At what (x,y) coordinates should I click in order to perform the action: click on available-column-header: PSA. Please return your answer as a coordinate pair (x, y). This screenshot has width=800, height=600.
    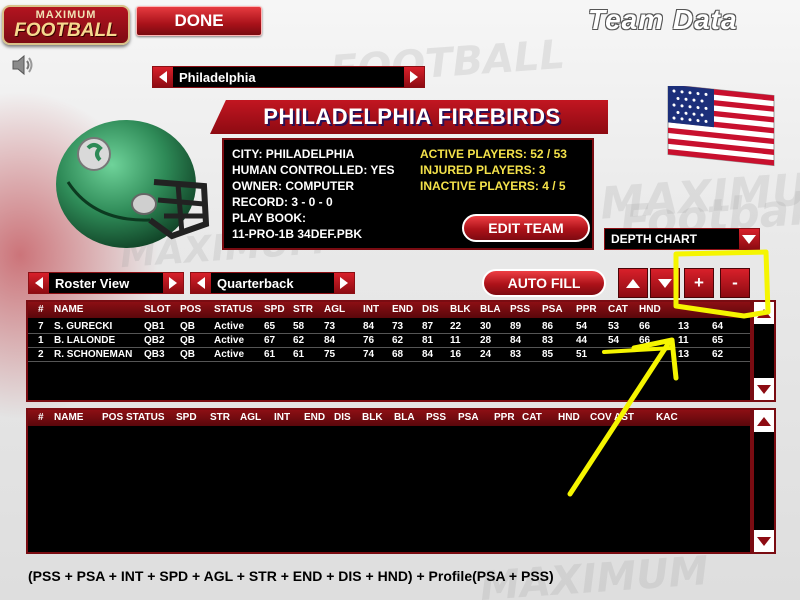
    Looking at the image, I should click on (468, 418).